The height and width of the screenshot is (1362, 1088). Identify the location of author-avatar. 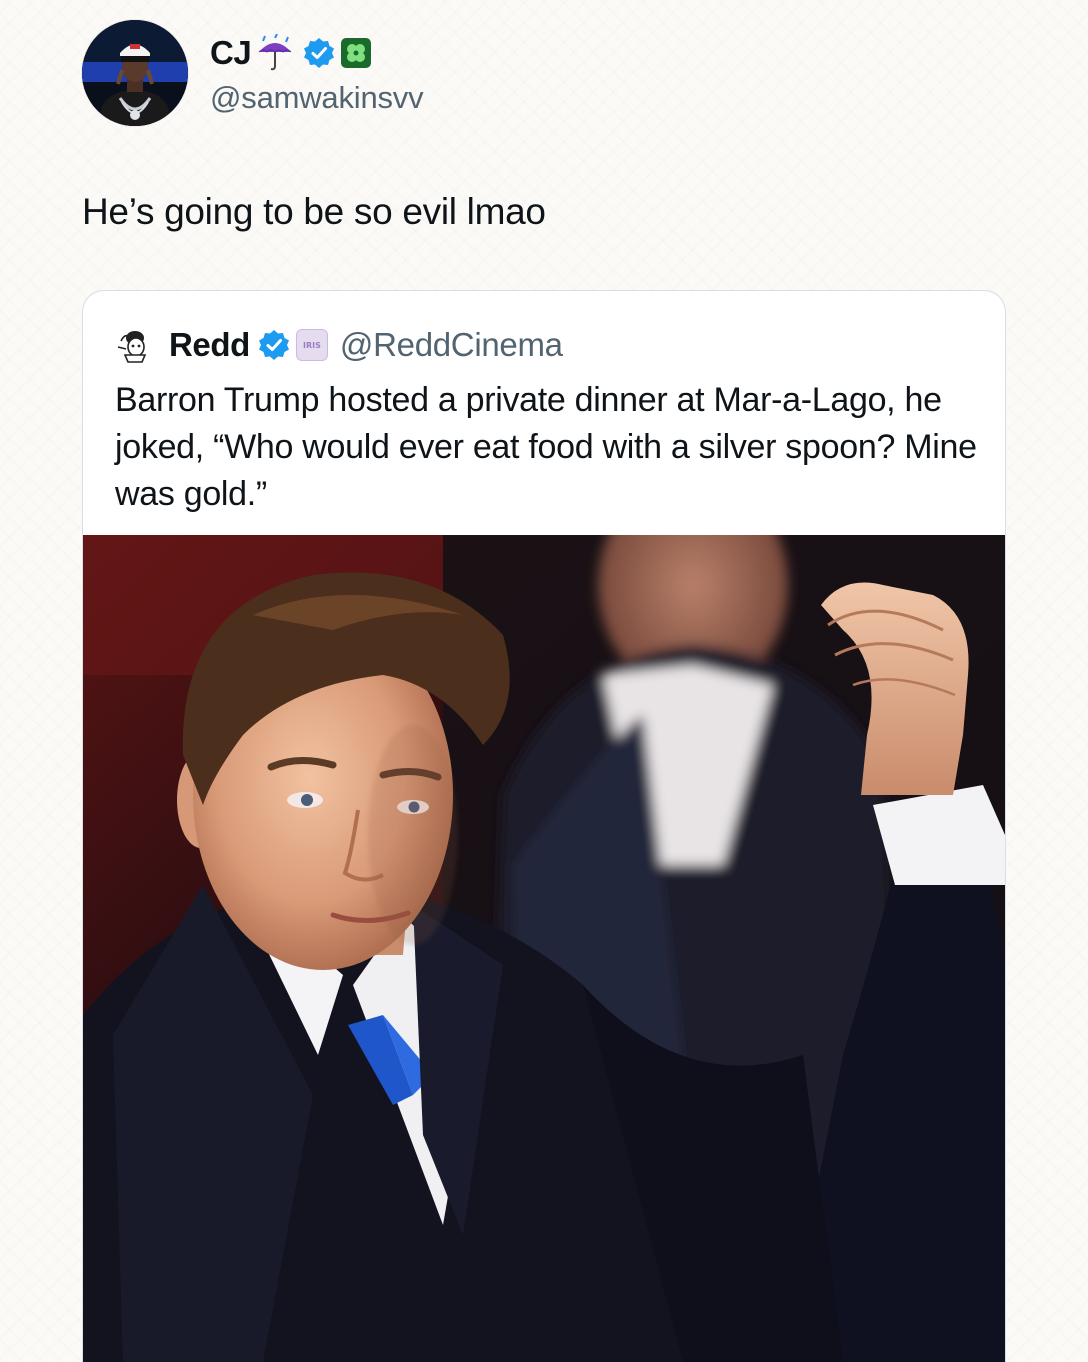
(135, 73).